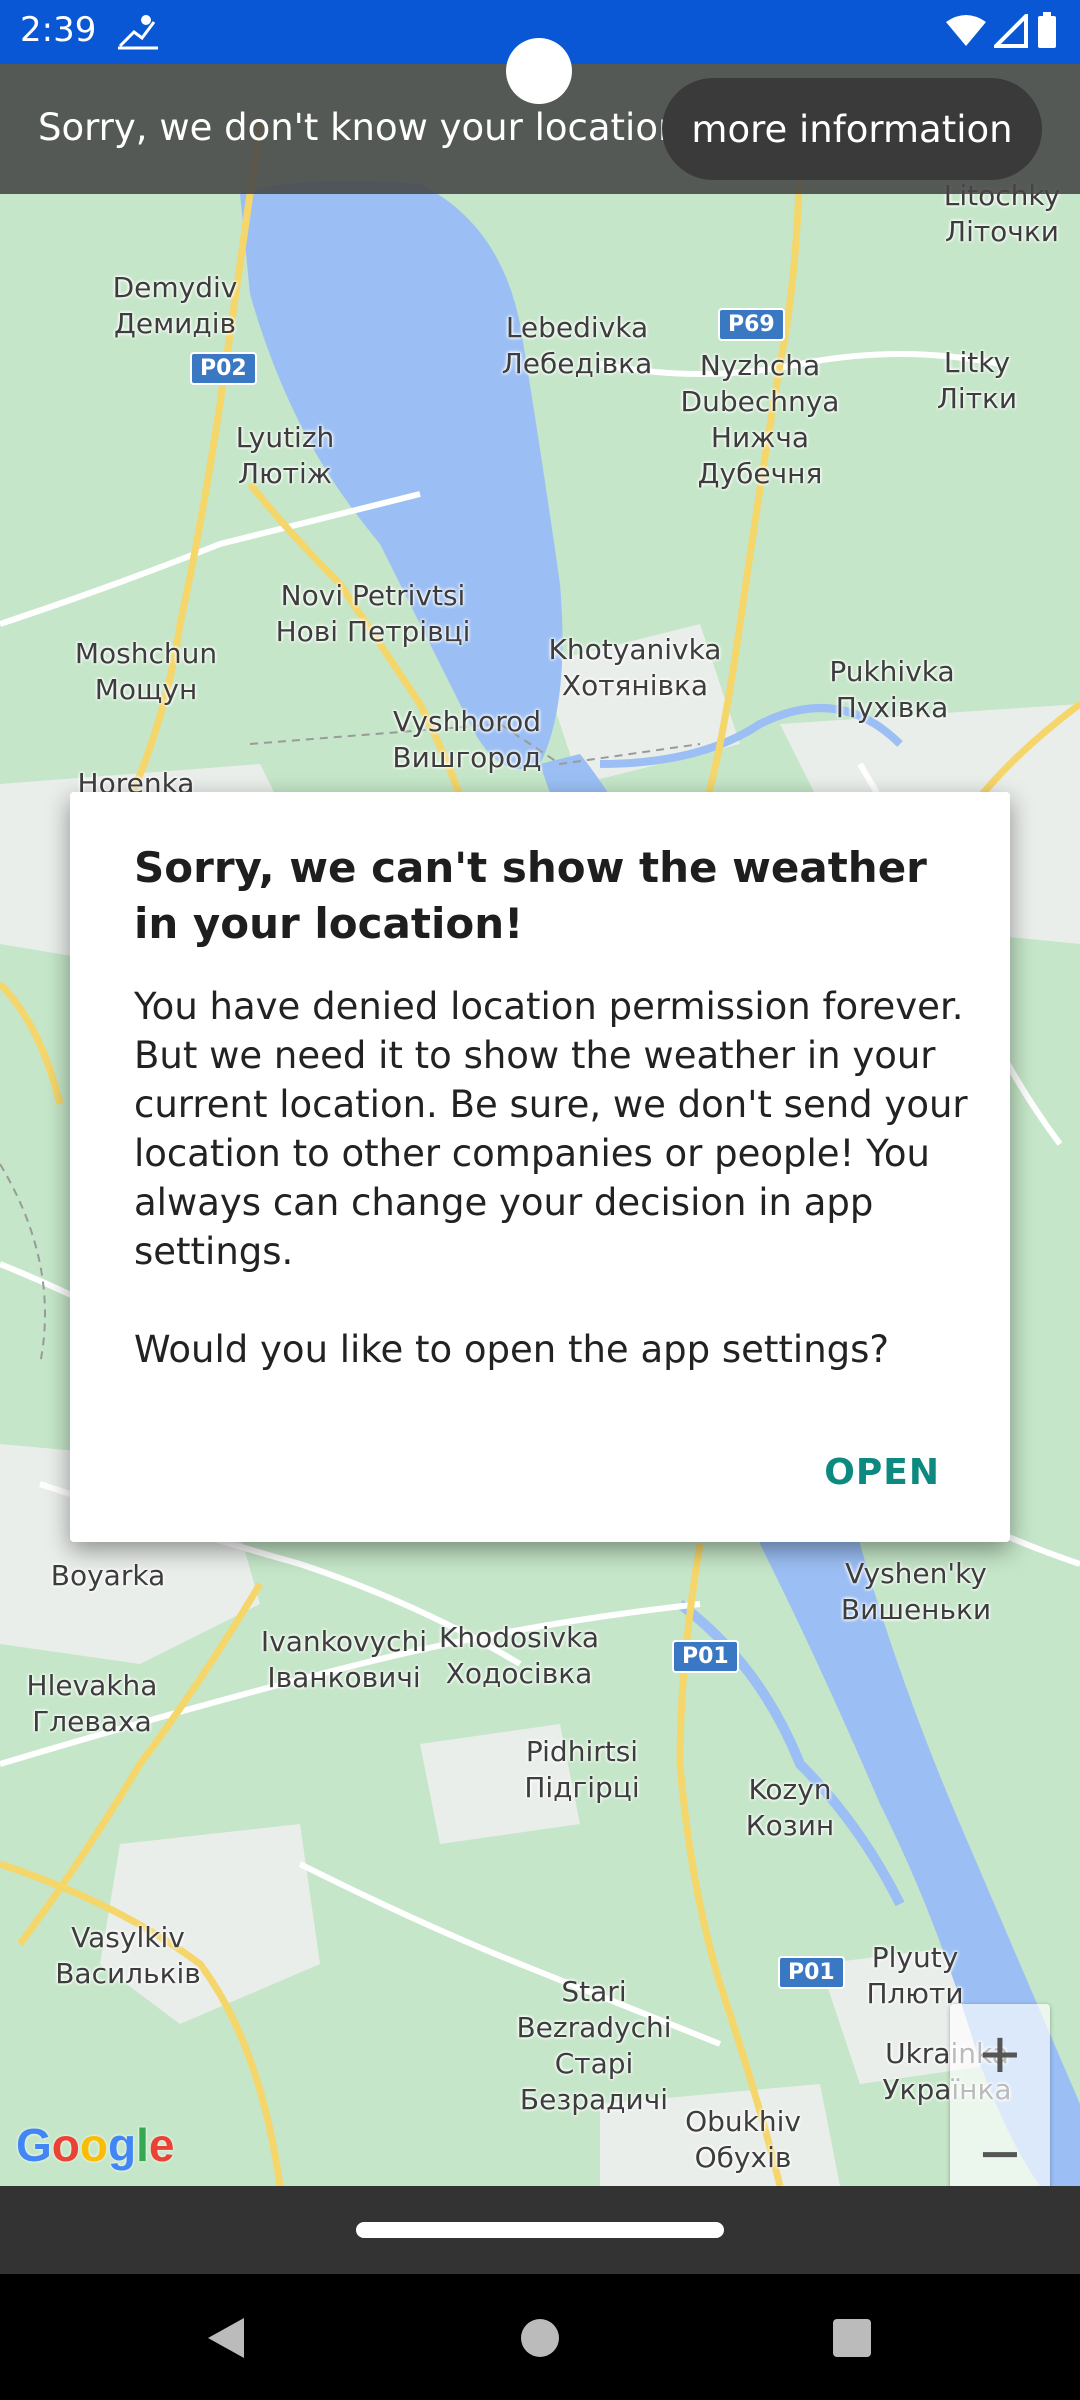  I want to click on battery-icon, so click(1047, 33).